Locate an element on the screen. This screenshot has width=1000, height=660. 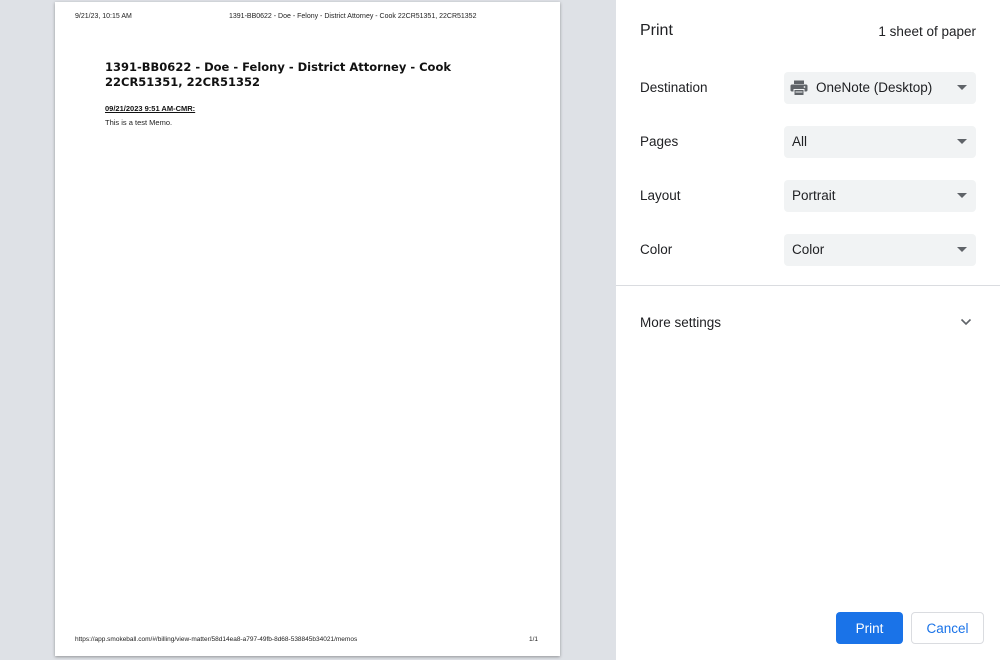
memo-heading: 09/21/2023 9:51 AM-CMR: is located at coordinates (150, 108).